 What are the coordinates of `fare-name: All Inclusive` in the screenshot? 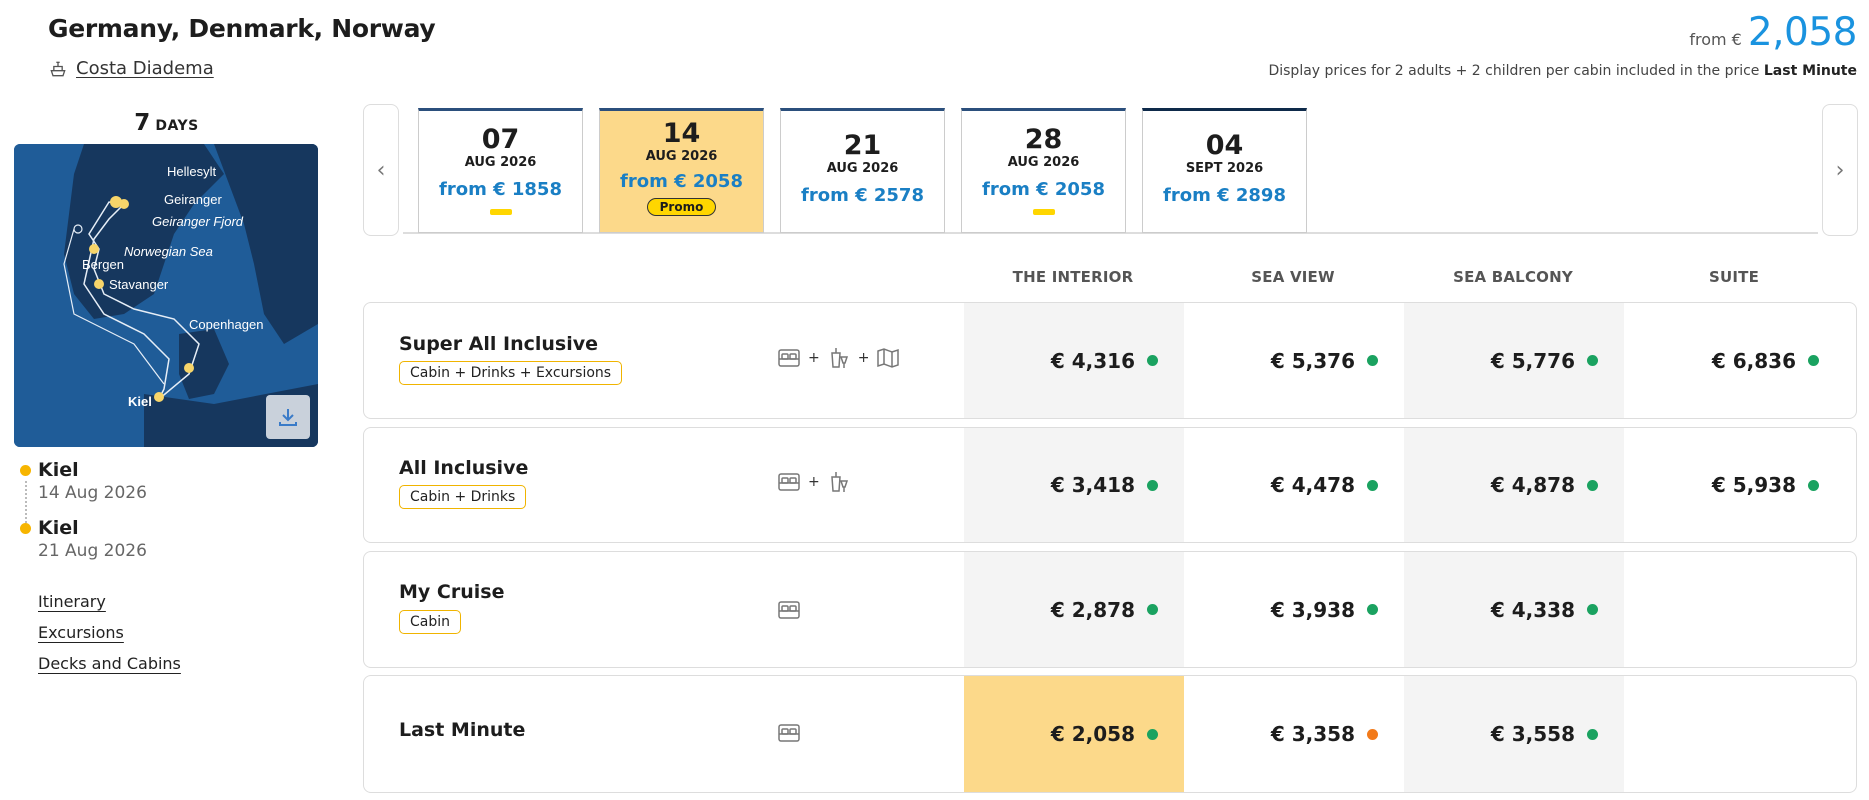 It's located at (464, 468).